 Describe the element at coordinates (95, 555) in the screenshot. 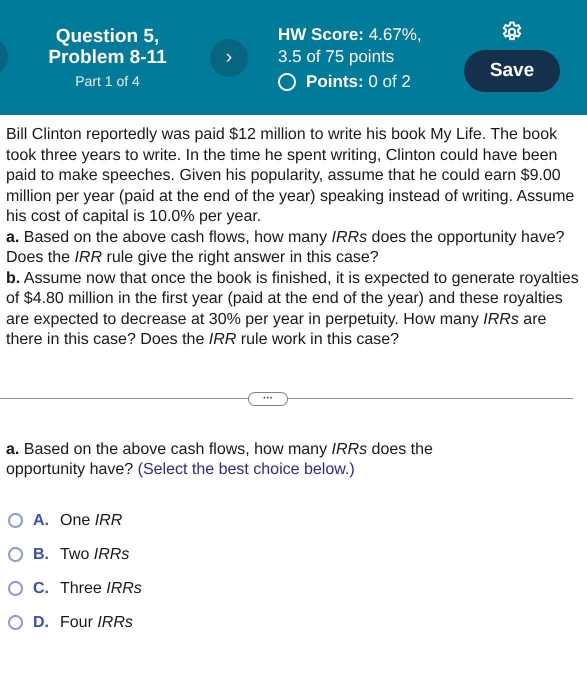

I see `choice-label: Two IRRs` at that location.